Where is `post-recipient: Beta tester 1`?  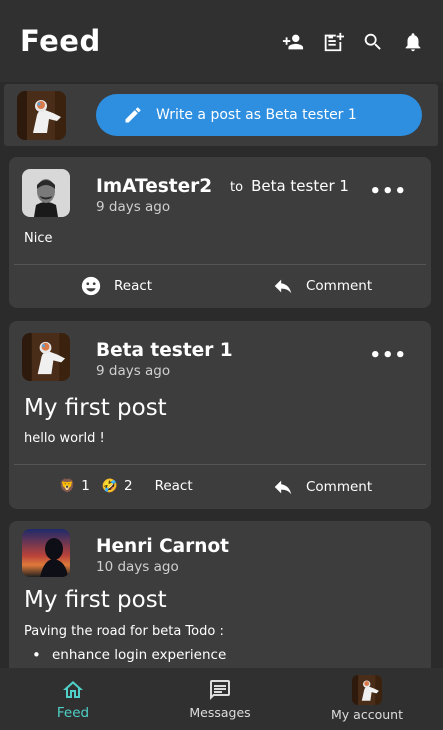
post-recipient: Beta tester 1 is located at coordinates (300, 186).